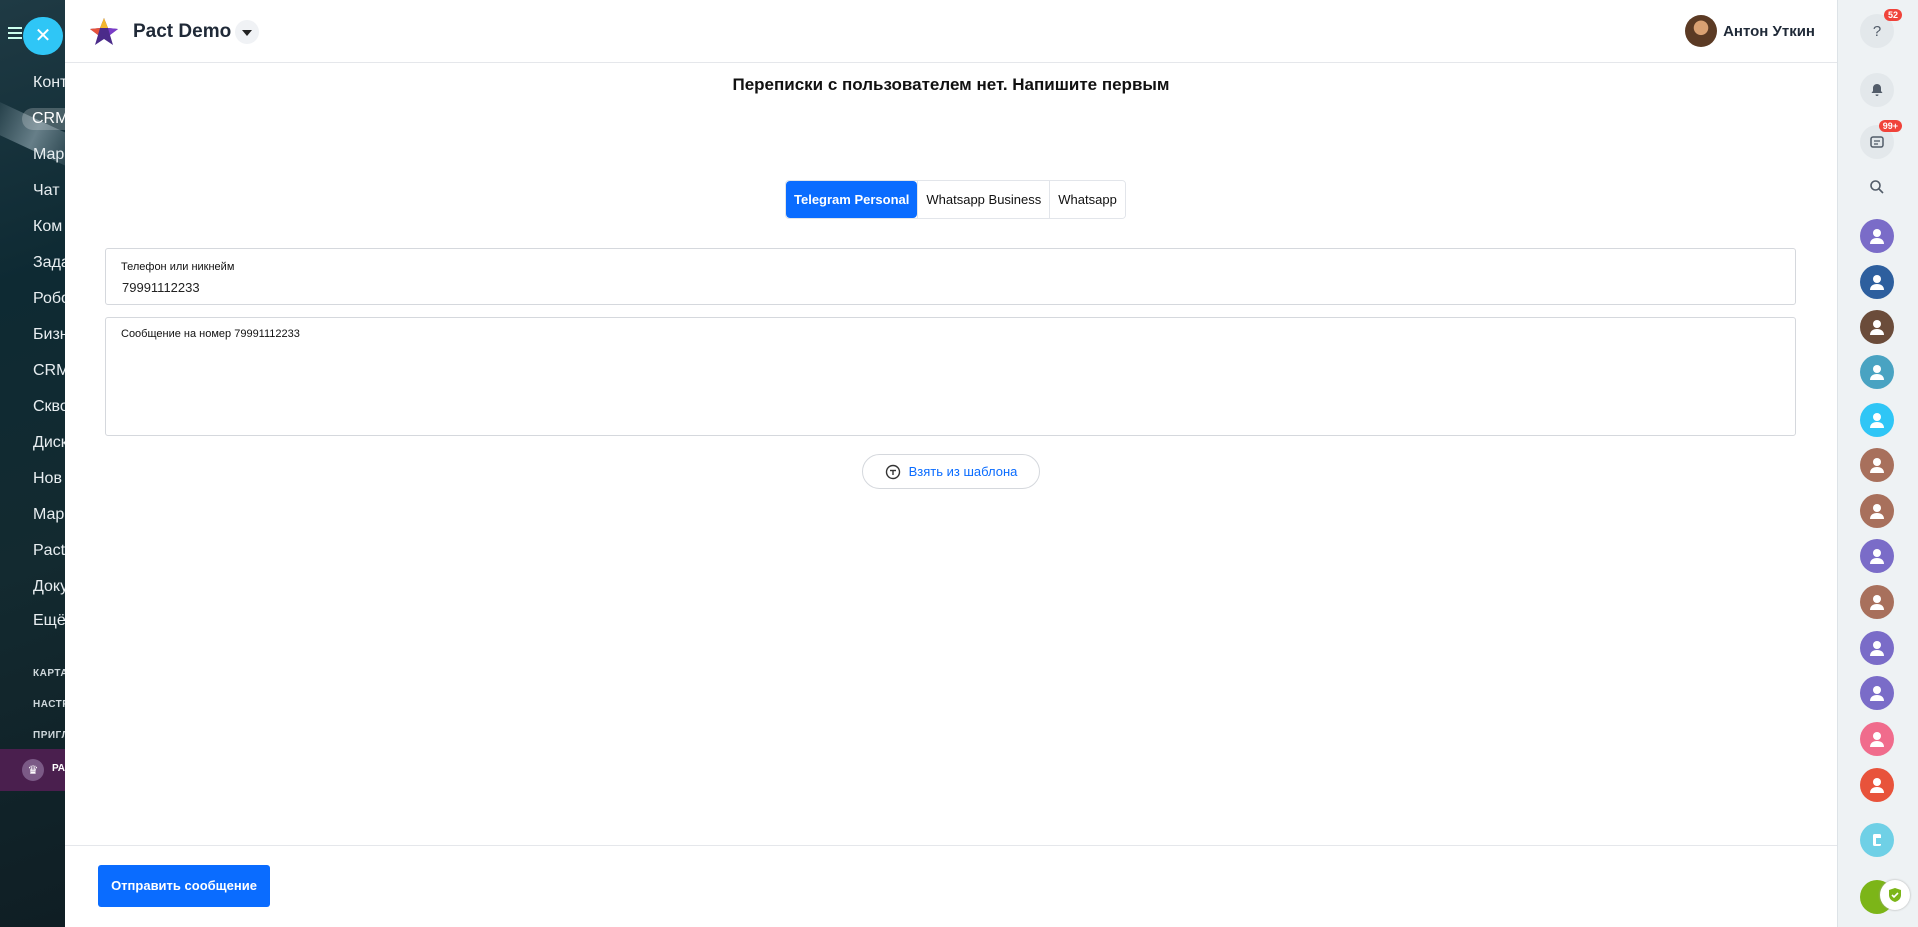 The width and height of the screenshot is (1918, 927). What do you see at coordinates (178, 267) in the screenshot?
I see `phone-field-label: Телефон или никнейм` at bounding box center [178, 267].